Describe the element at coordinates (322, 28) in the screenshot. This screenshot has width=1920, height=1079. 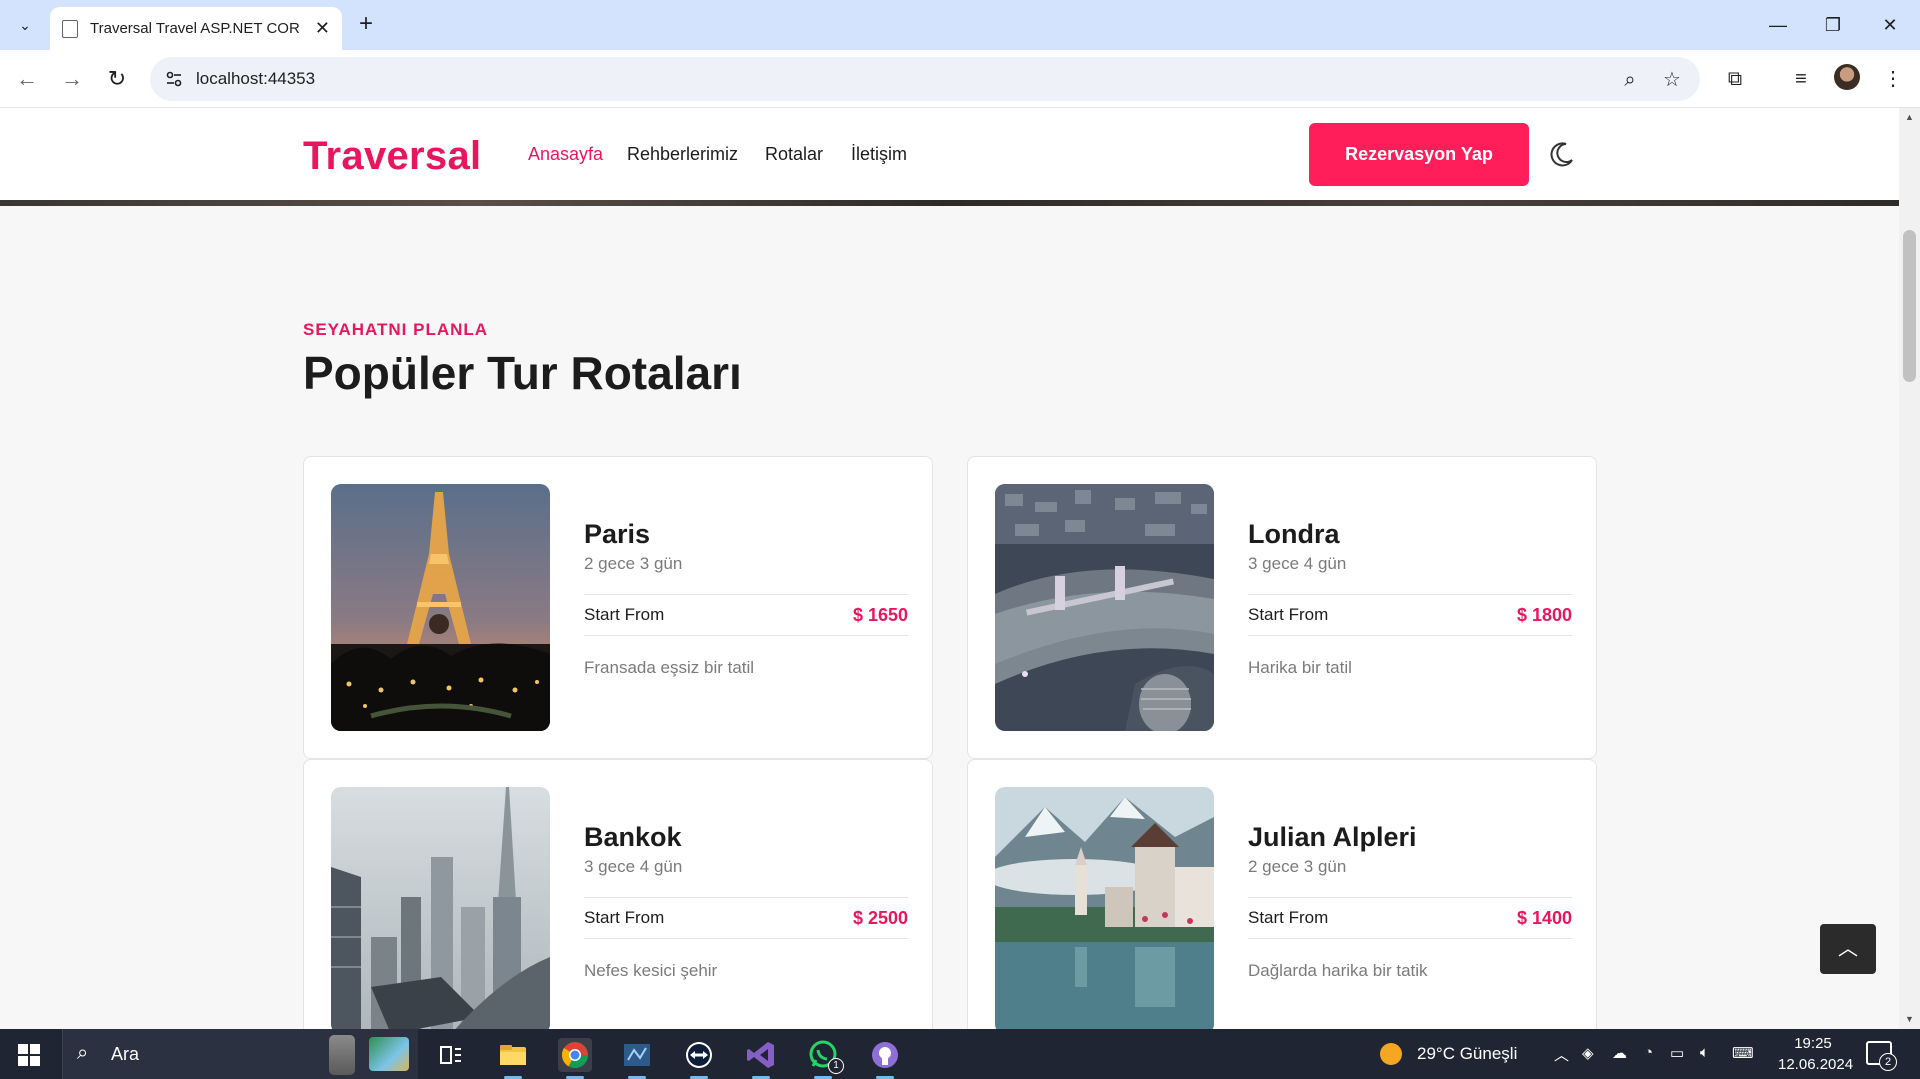
I see `close-tab-icon: ✕` at that location.